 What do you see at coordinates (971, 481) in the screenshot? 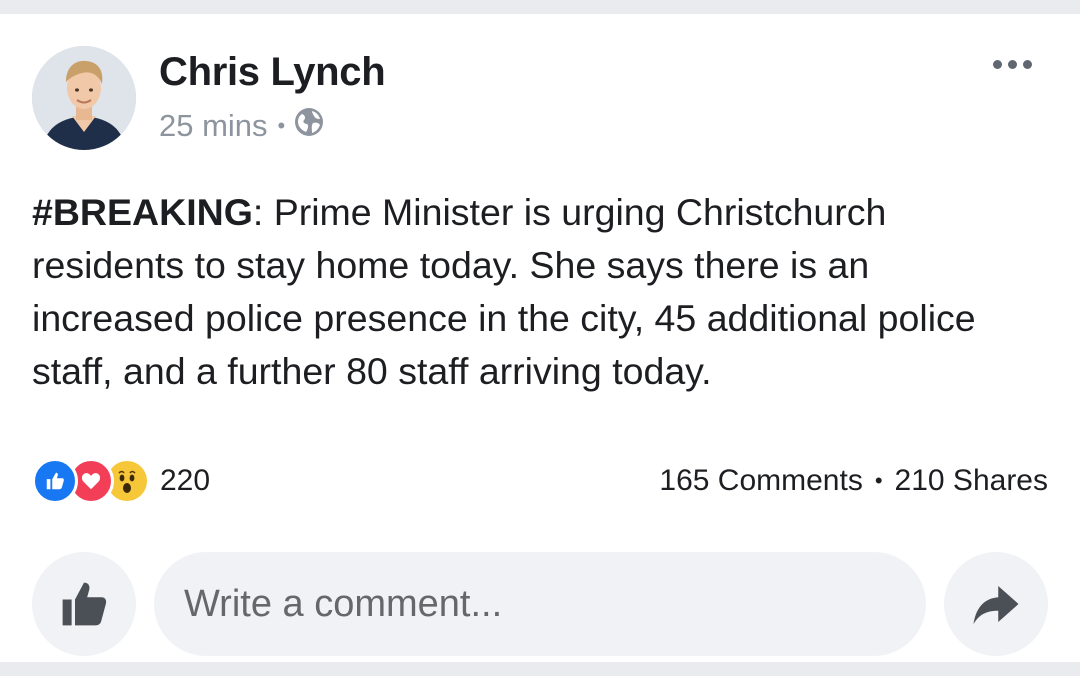
I see `shares-count-link: 210 Shares` at bounding box center [971, 481].